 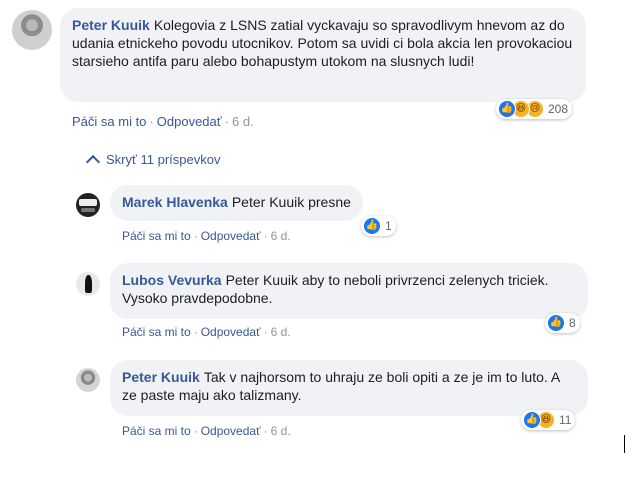 I want to click on reply-bubble: Marek Hlavenka Peter Kuuik presne, so click(x=236, y=203).